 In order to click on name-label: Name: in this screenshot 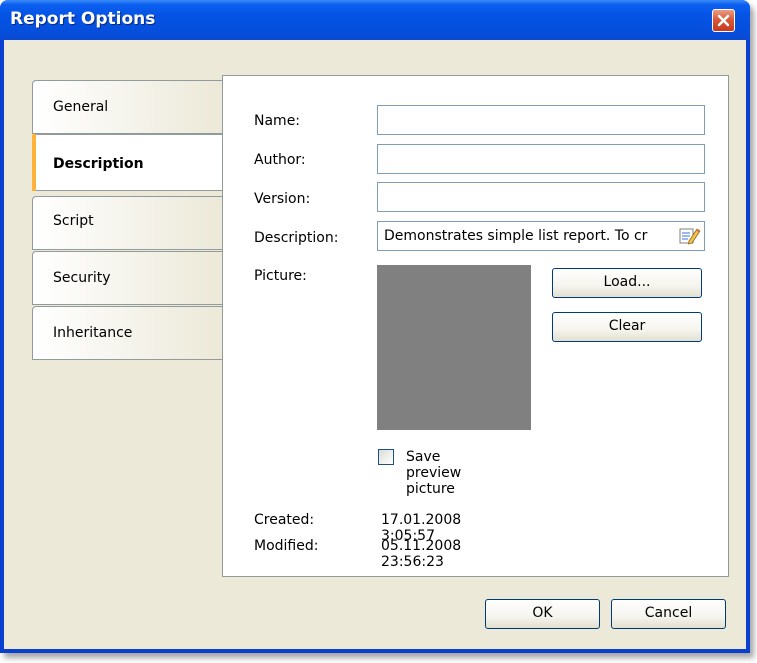, I will do `click(277, 121)`.